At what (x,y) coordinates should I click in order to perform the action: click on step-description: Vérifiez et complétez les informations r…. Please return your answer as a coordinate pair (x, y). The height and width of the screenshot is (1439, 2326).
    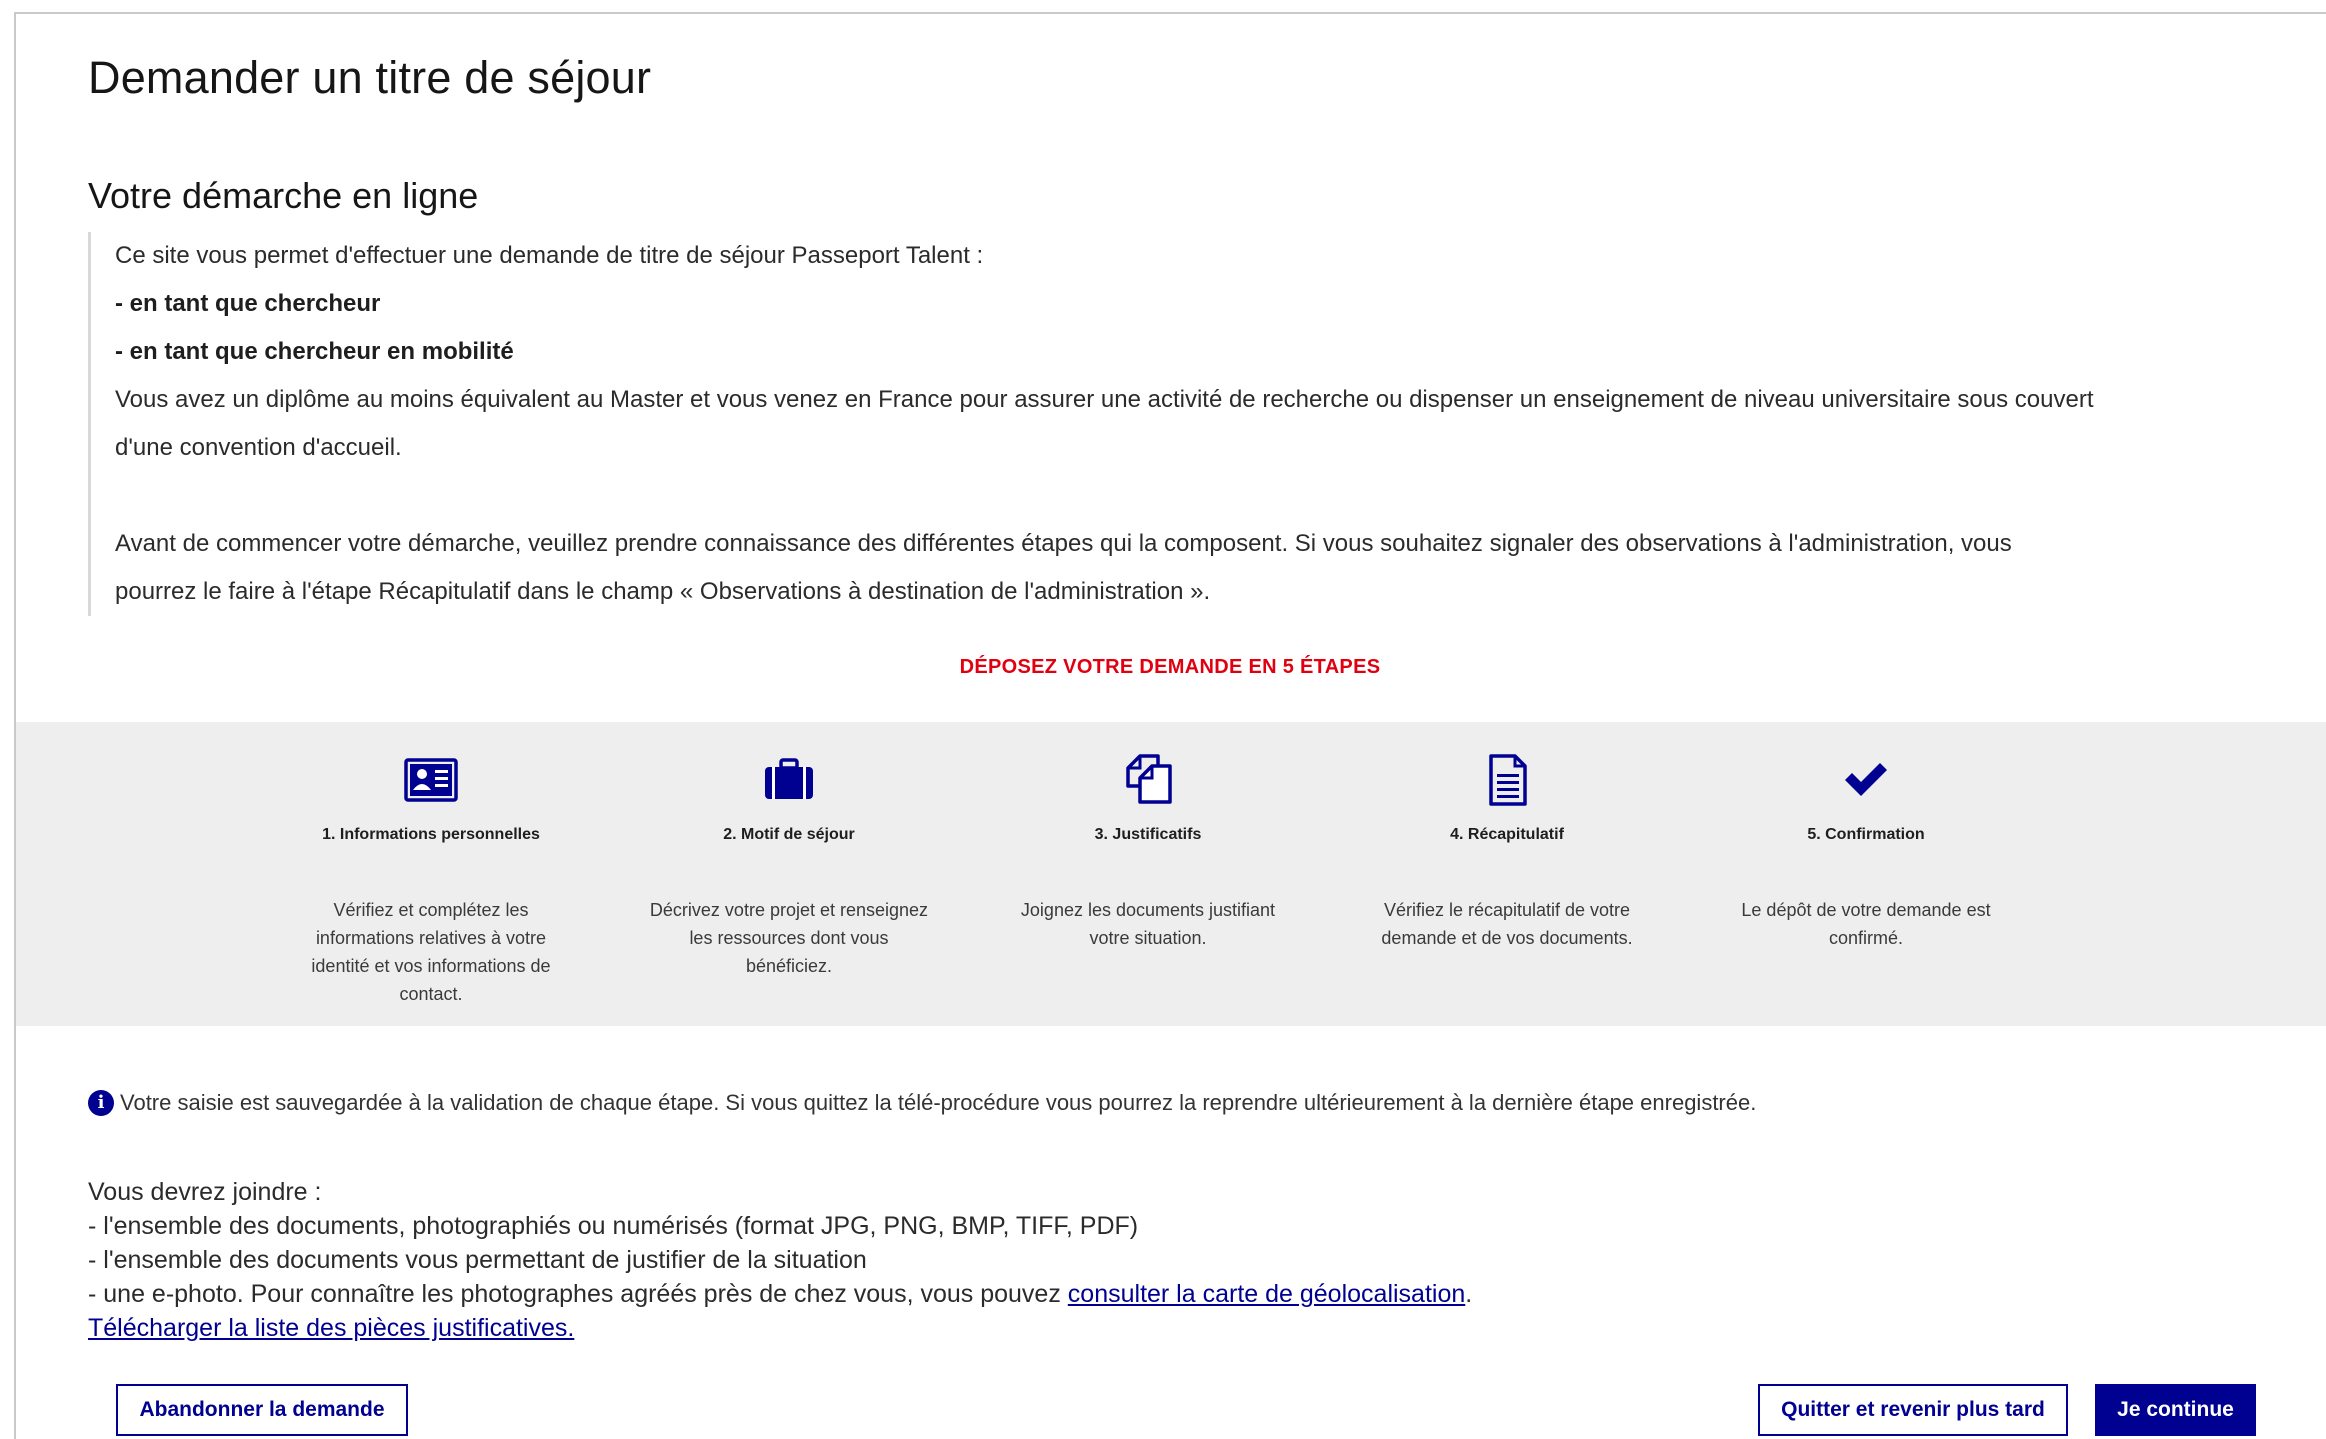
    Looking at the image, I should click on (431, 952).